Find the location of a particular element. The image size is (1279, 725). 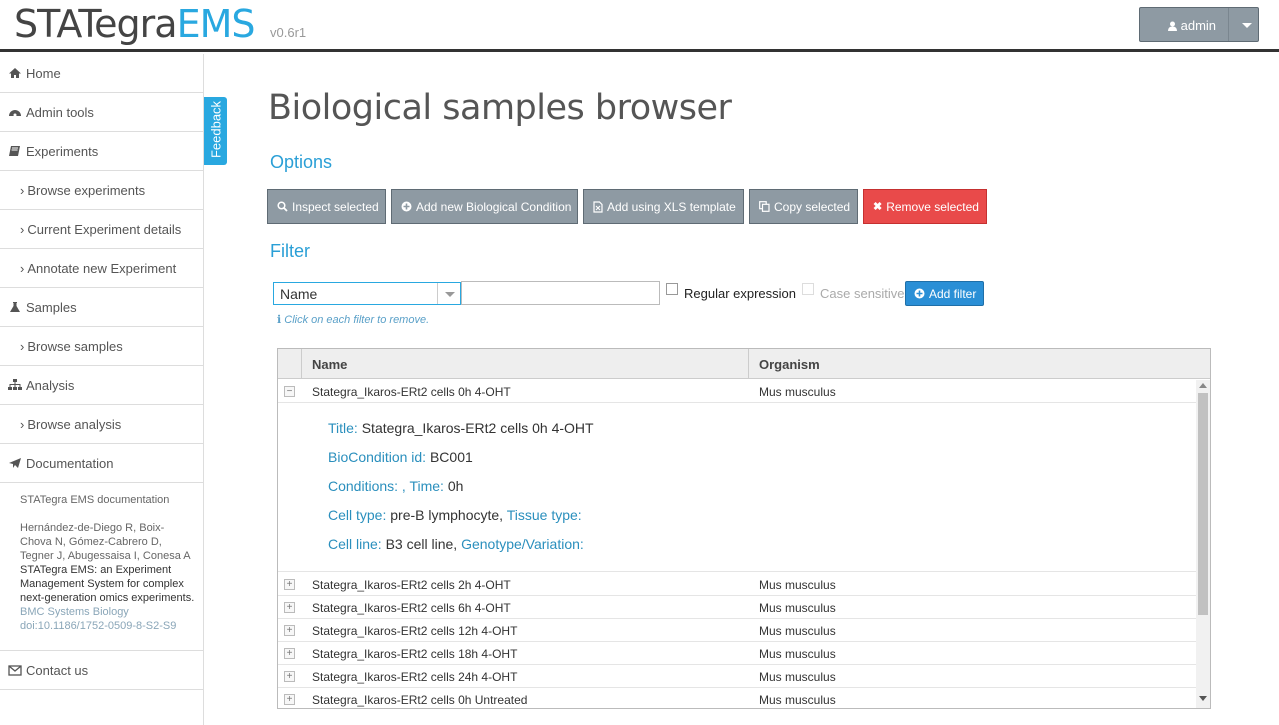

sidebar-item-label: Browse analysis is located at coordinates (74, 424).